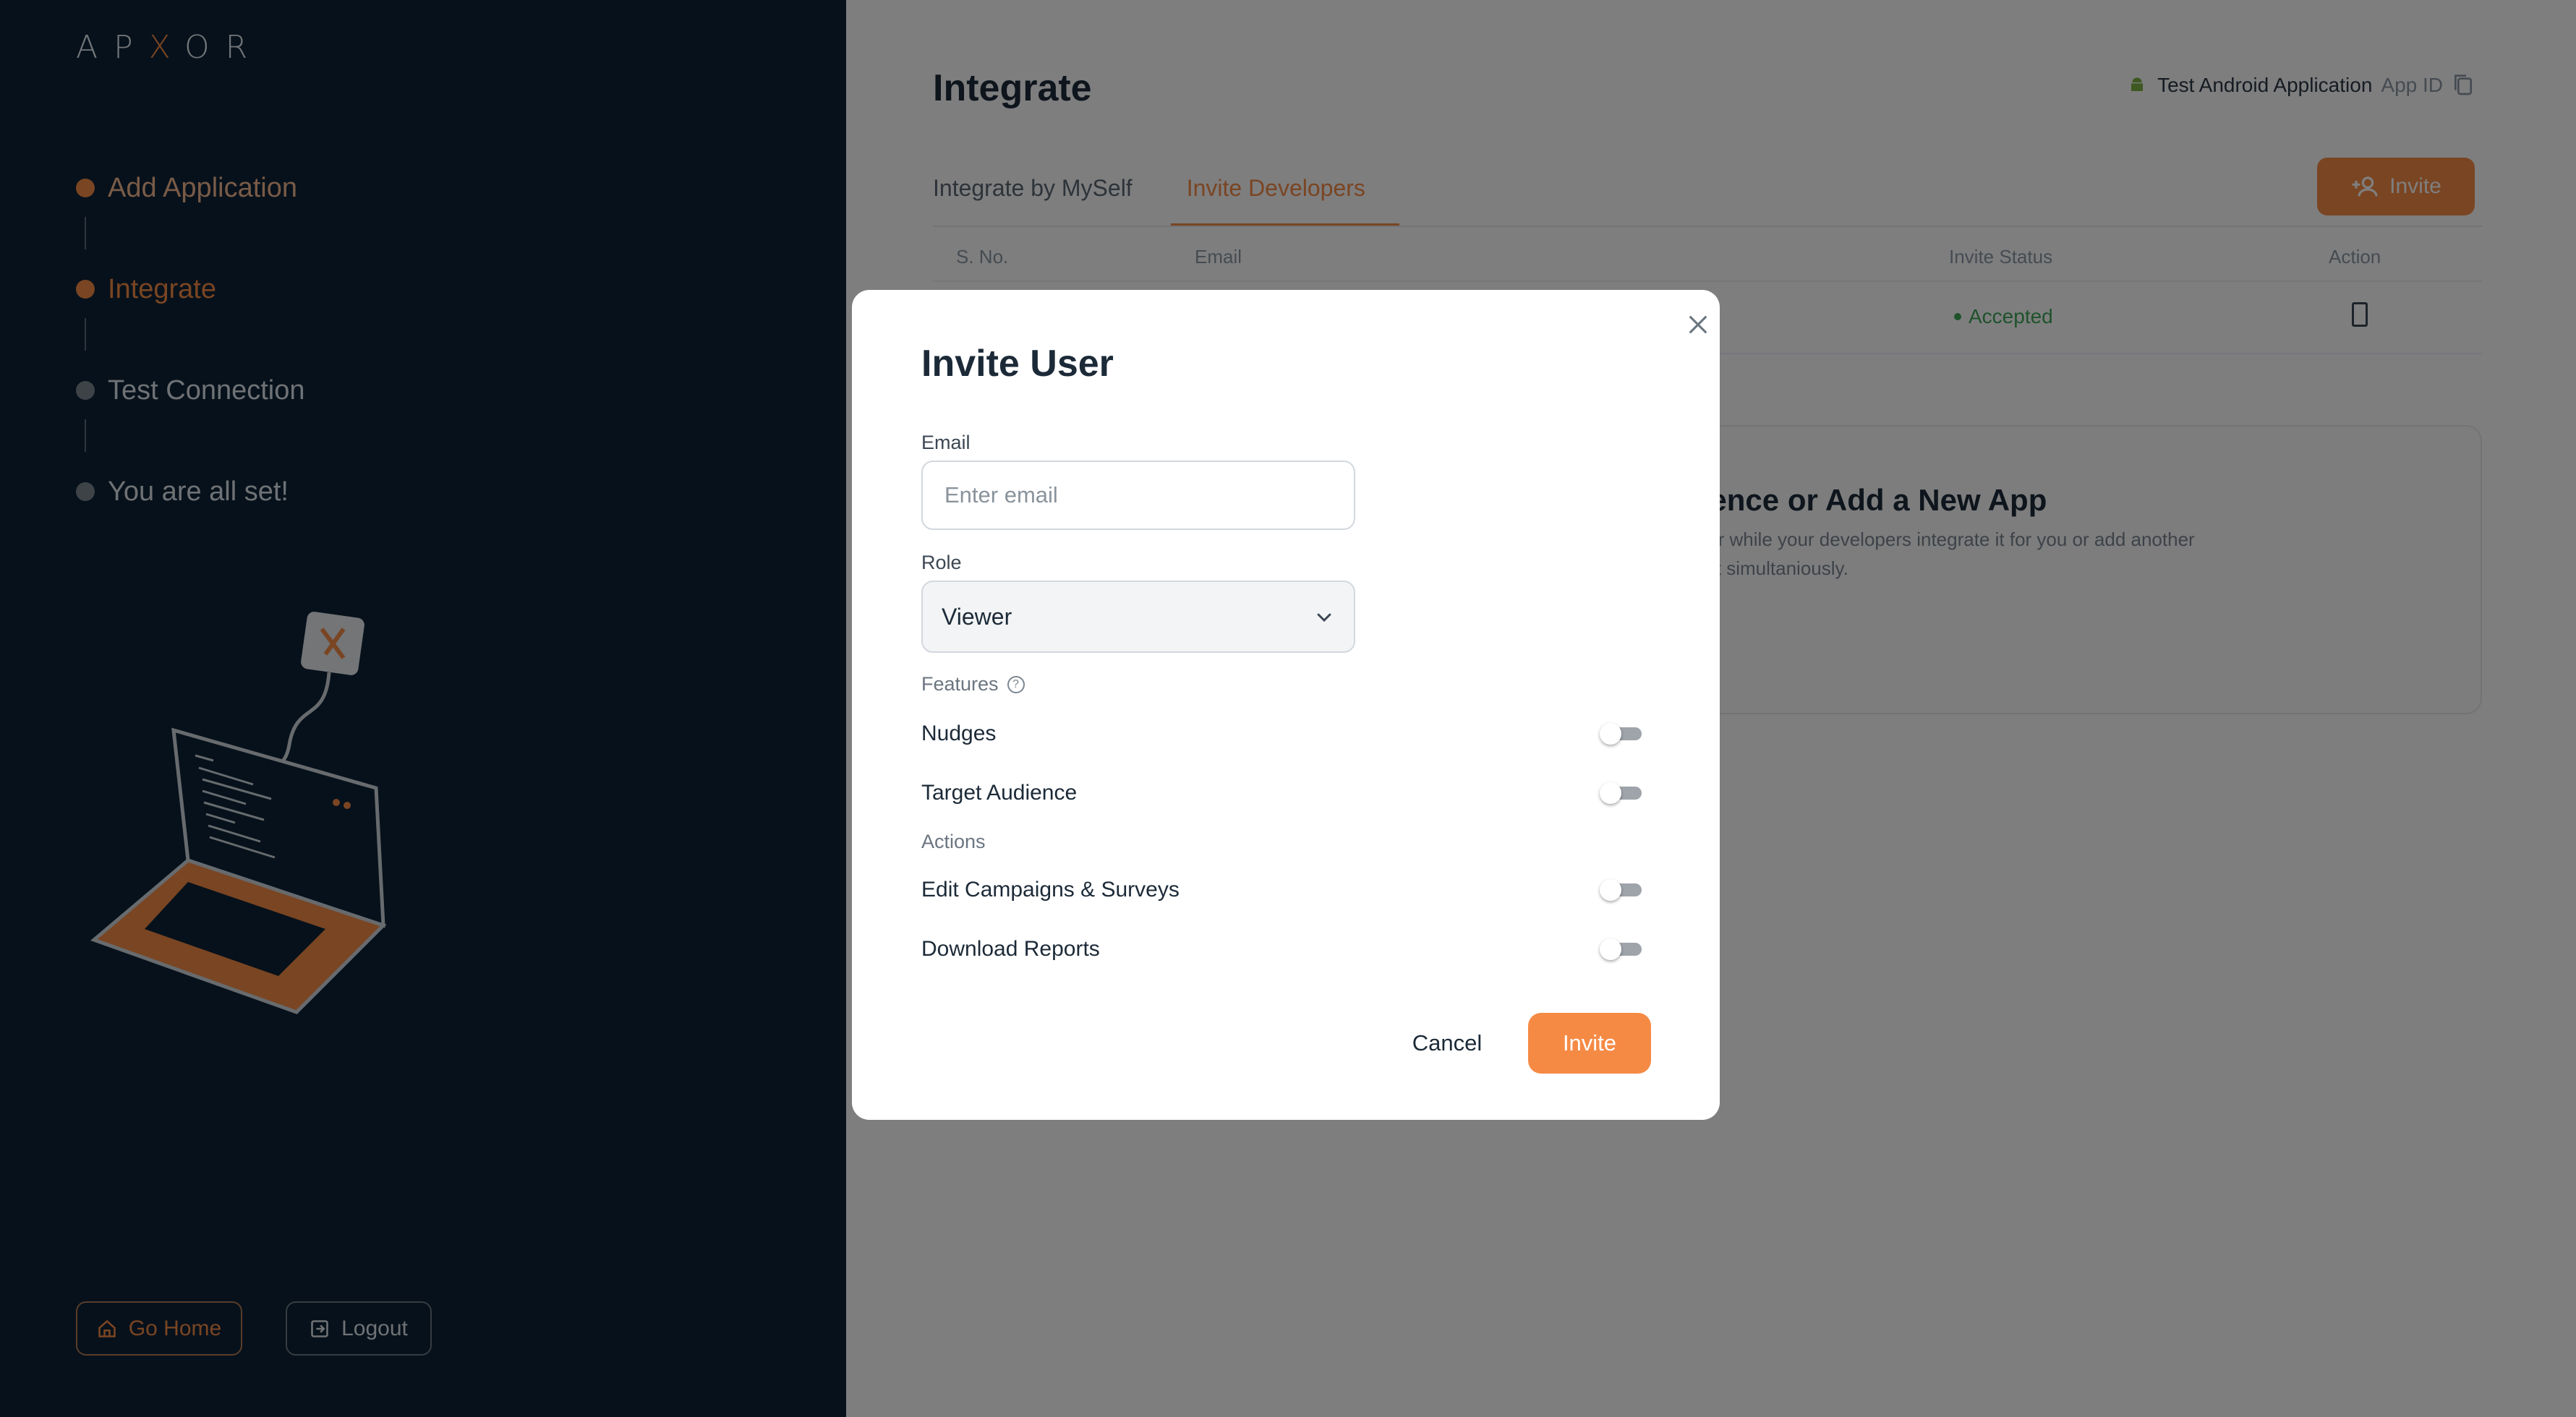 The image size is (2576, 1417). I want to click on email-label: Email, so click(946, 442).